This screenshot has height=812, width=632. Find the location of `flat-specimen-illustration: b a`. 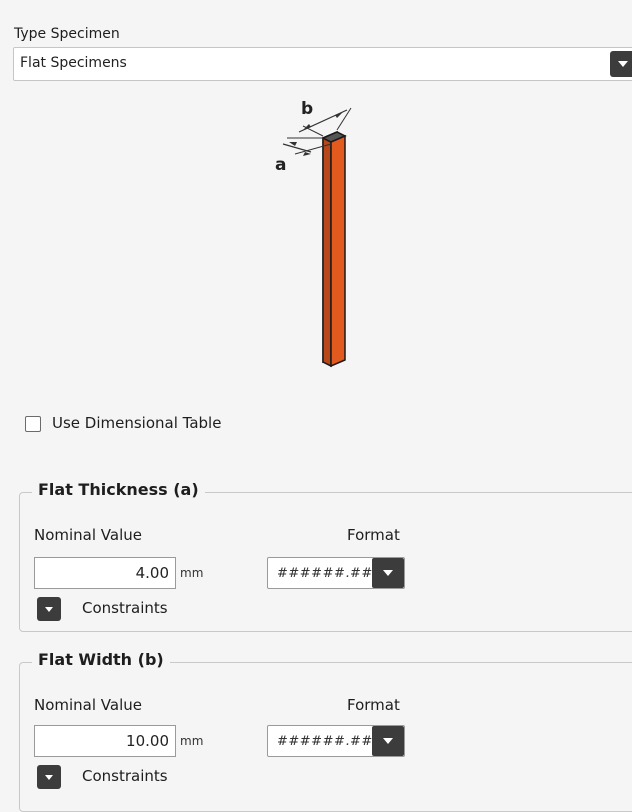

flat-specimen-illustration: b a is located at coordinates (313, 233).